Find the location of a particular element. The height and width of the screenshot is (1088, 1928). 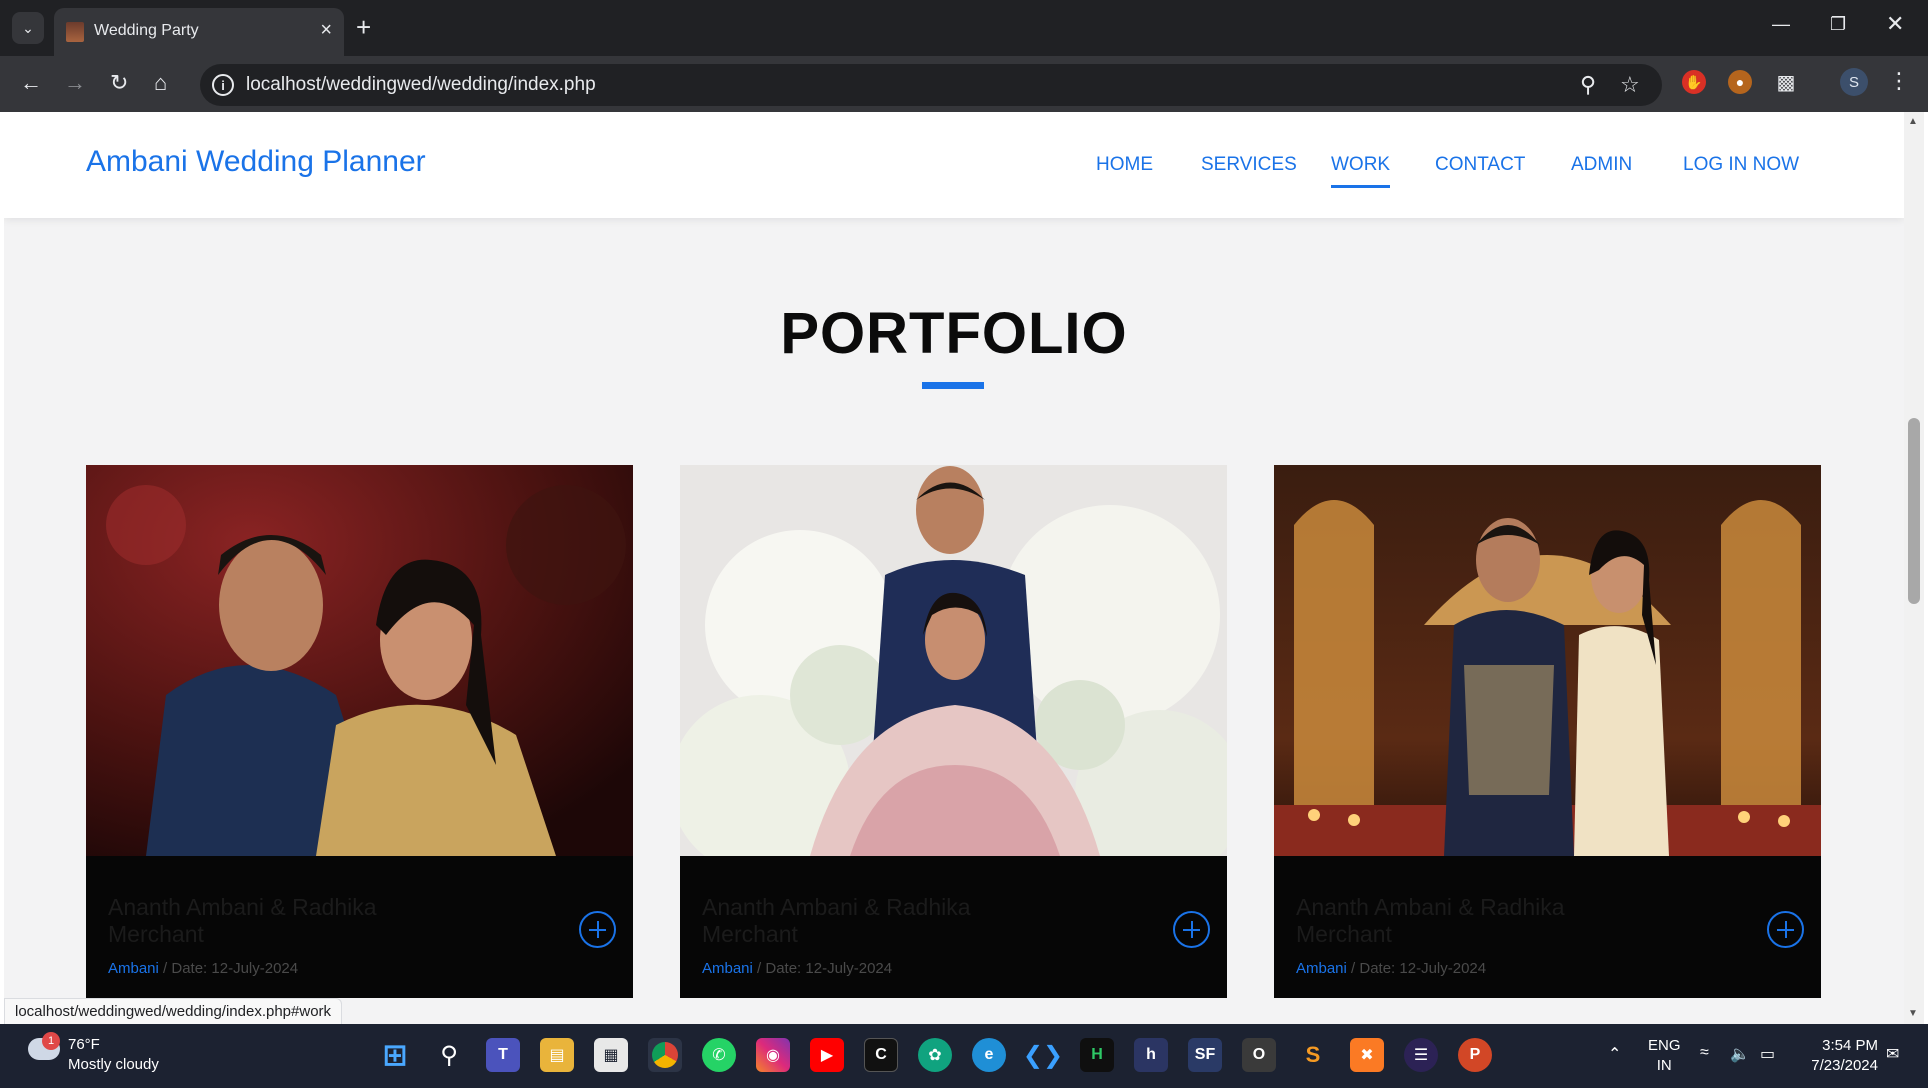

xampp-icon: ✖ is located at coordinates (1367, 1055).